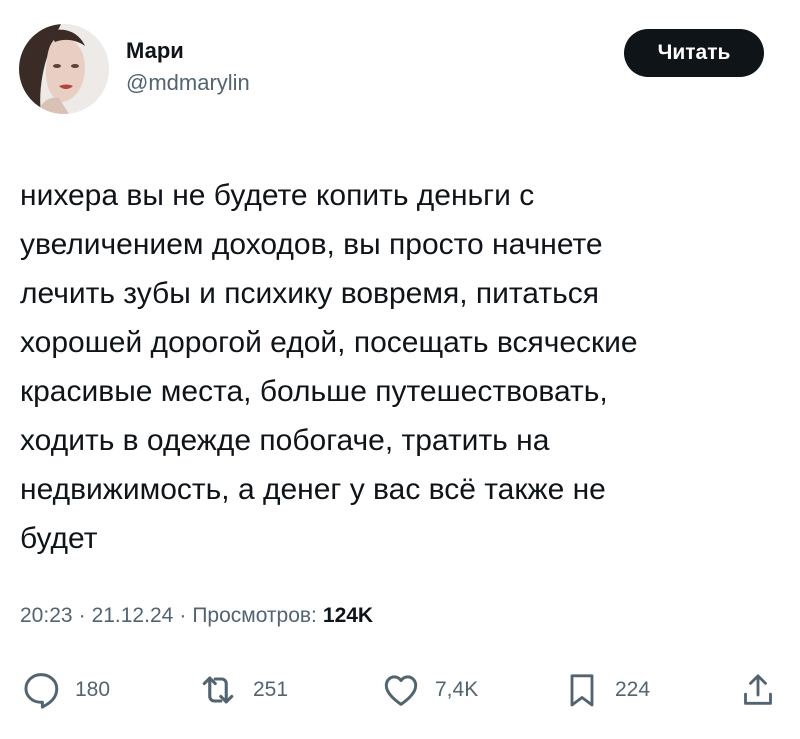  I want to click on retweet-count: 251, so click(271, 689).